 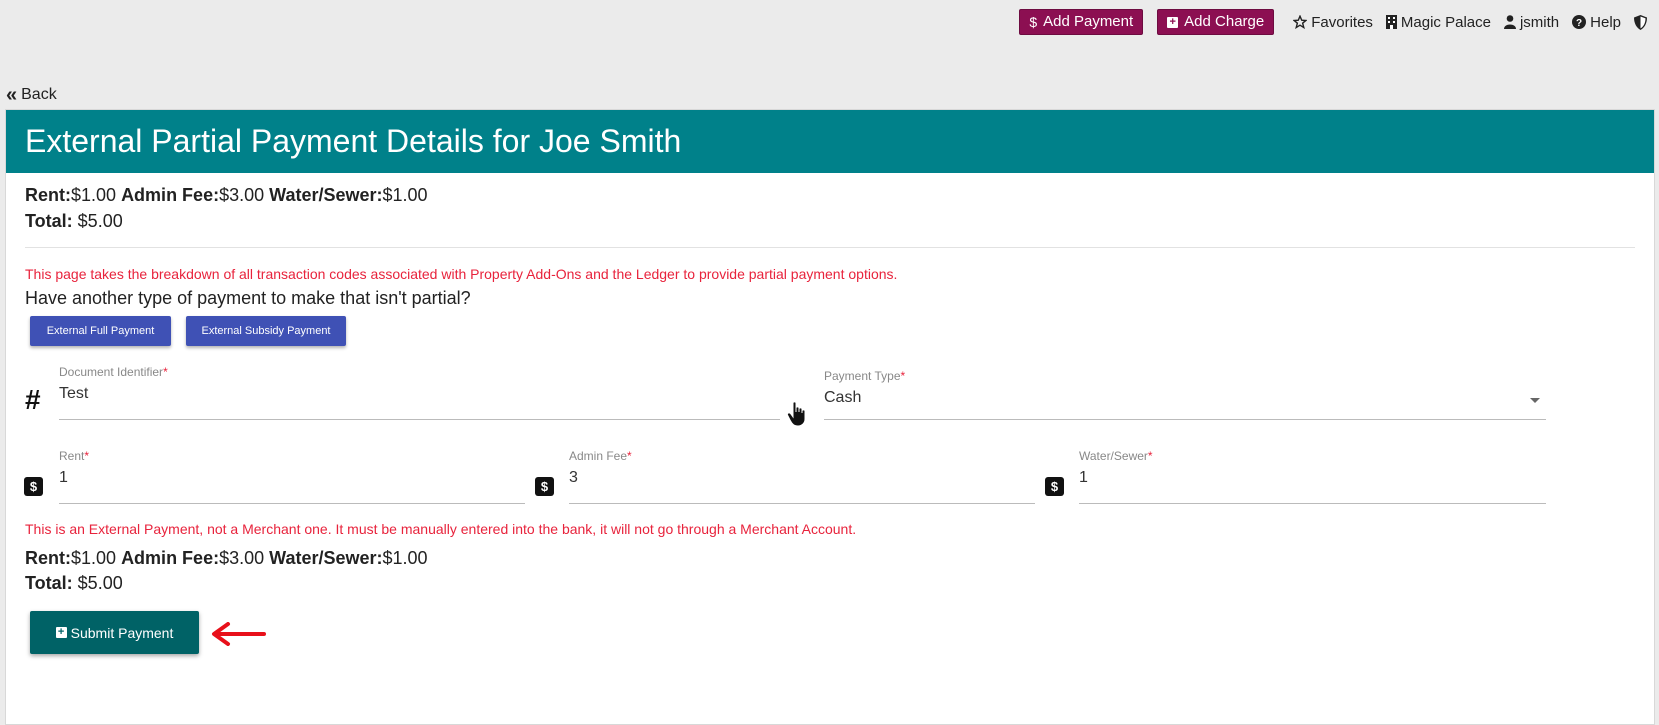 I want to click on document-identifier-label: Document Identifier*, so click(x=113, y=372).